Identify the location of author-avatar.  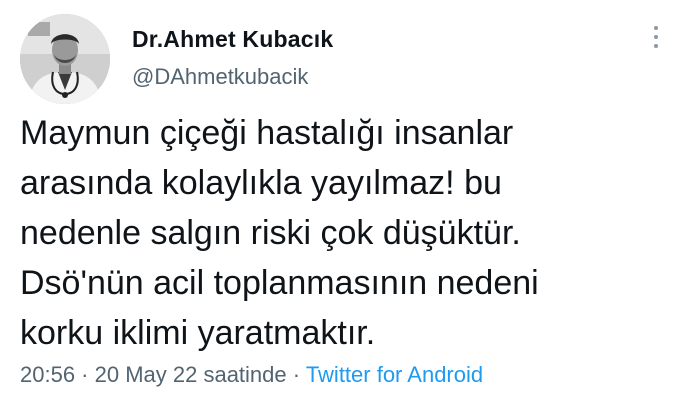
(65, 59).